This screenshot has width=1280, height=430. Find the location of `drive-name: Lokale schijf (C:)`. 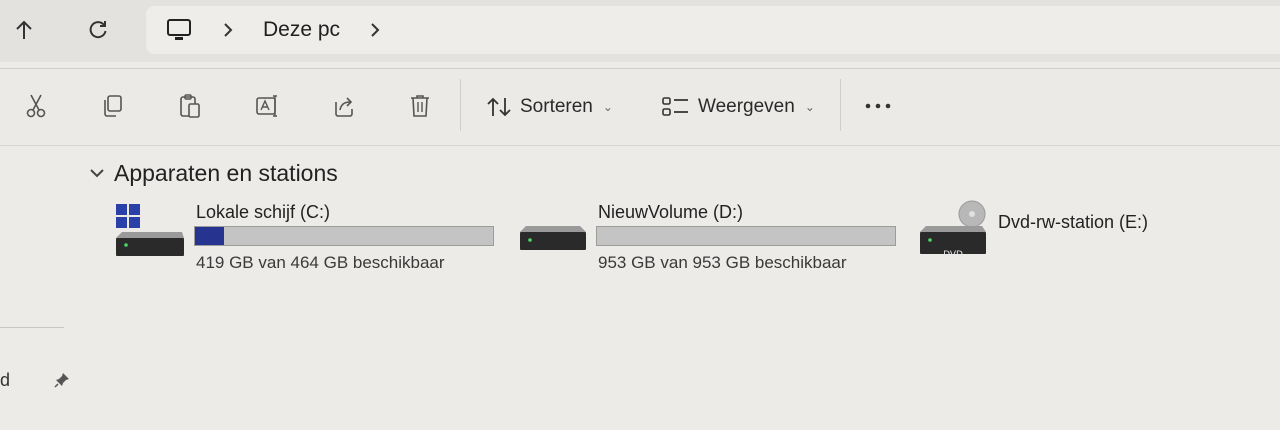

drive-name: Lokale schijf (C:) is located at coordinates (263, 212).